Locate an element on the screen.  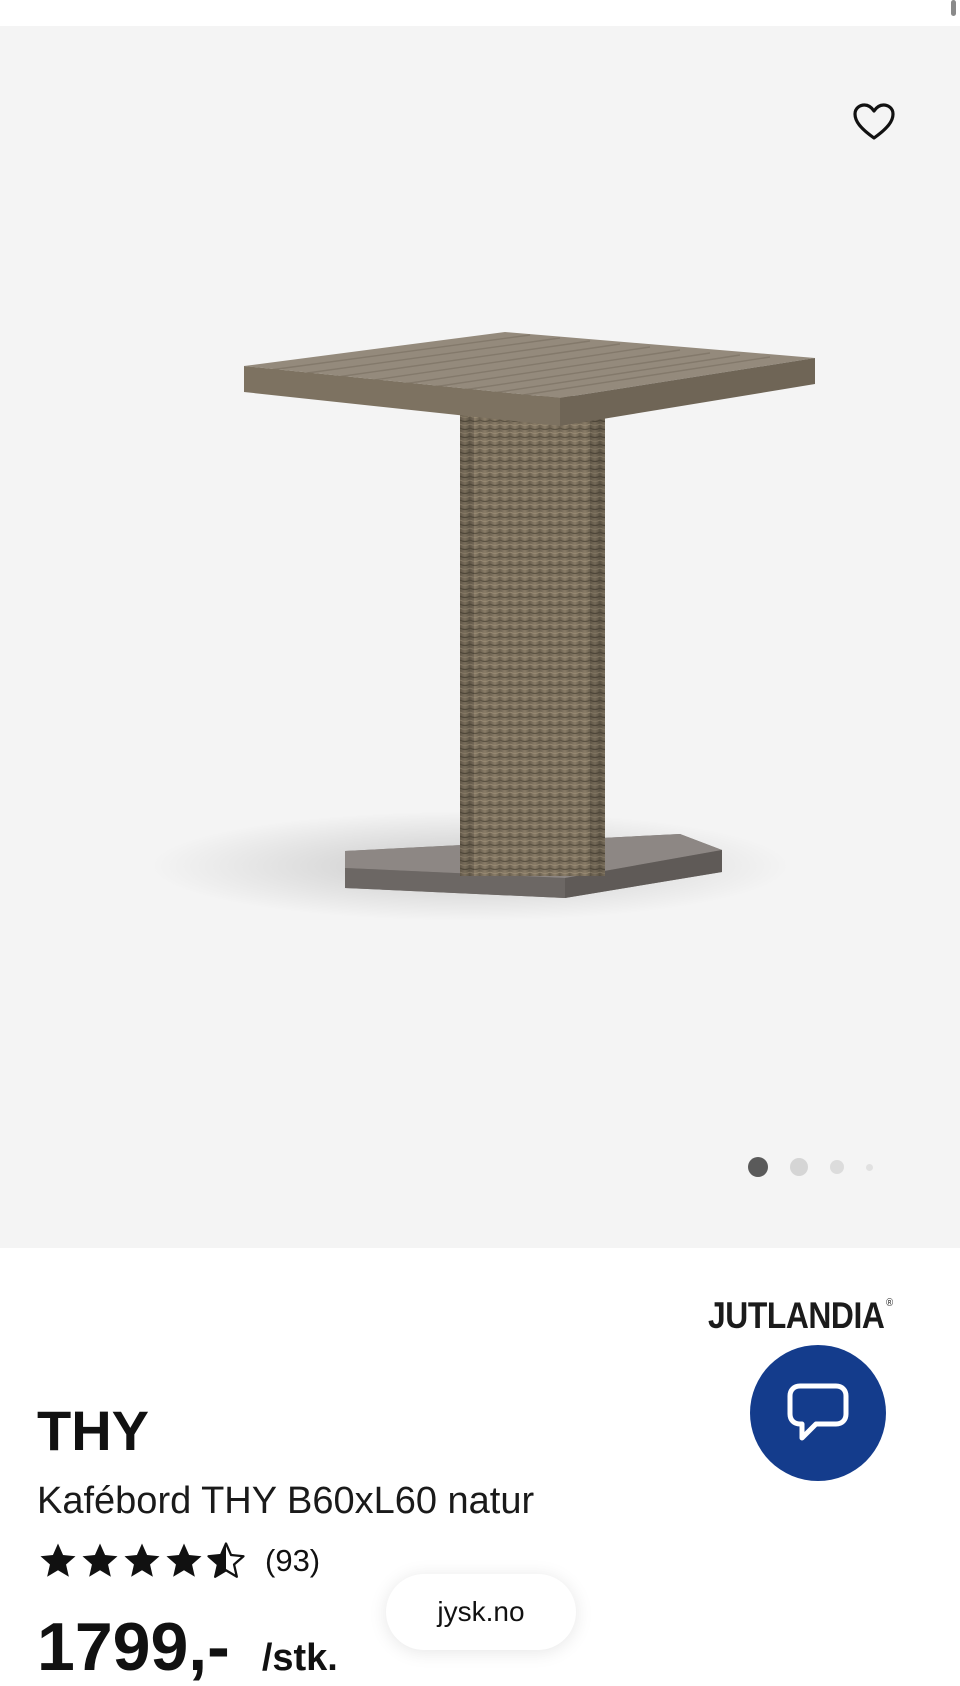
rating-stars is located at coordinates (142, 1561).